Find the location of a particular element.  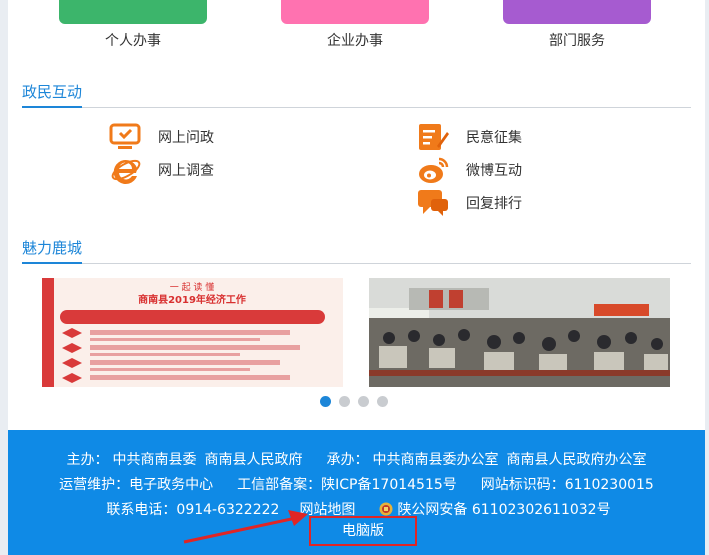

department-service-button: 部门服务 is located at coordinates (577, 25).